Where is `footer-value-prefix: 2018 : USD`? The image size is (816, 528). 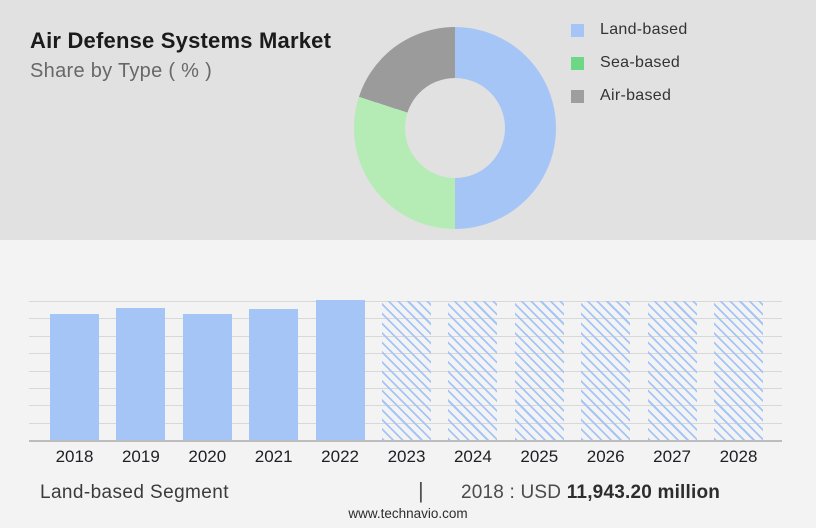
footer-value-prefix: 2018 : USD is located at coordinates (511, 492).